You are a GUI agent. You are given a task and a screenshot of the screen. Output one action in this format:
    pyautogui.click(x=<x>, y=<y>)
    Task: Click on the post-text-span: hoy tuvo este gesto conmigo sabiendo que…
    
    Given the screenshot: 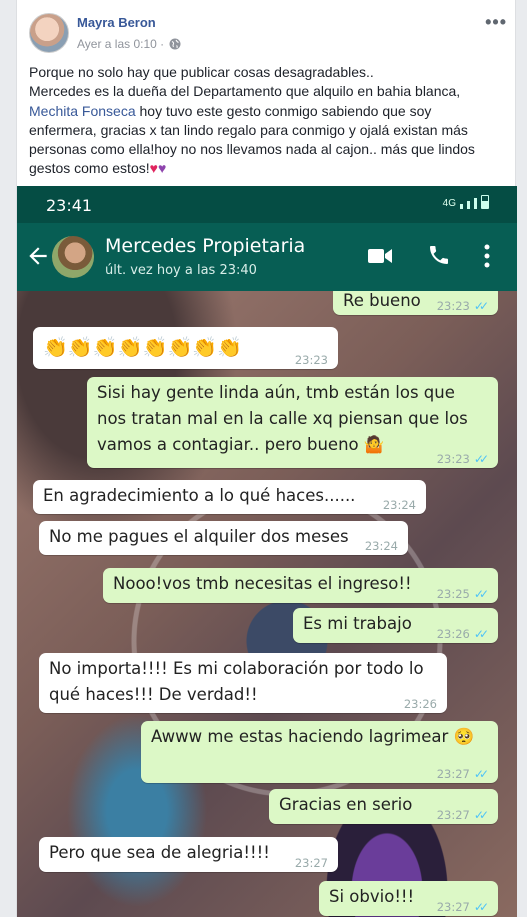 What is the action you would take?
    pyautogui.click(x=283, y=110)
    